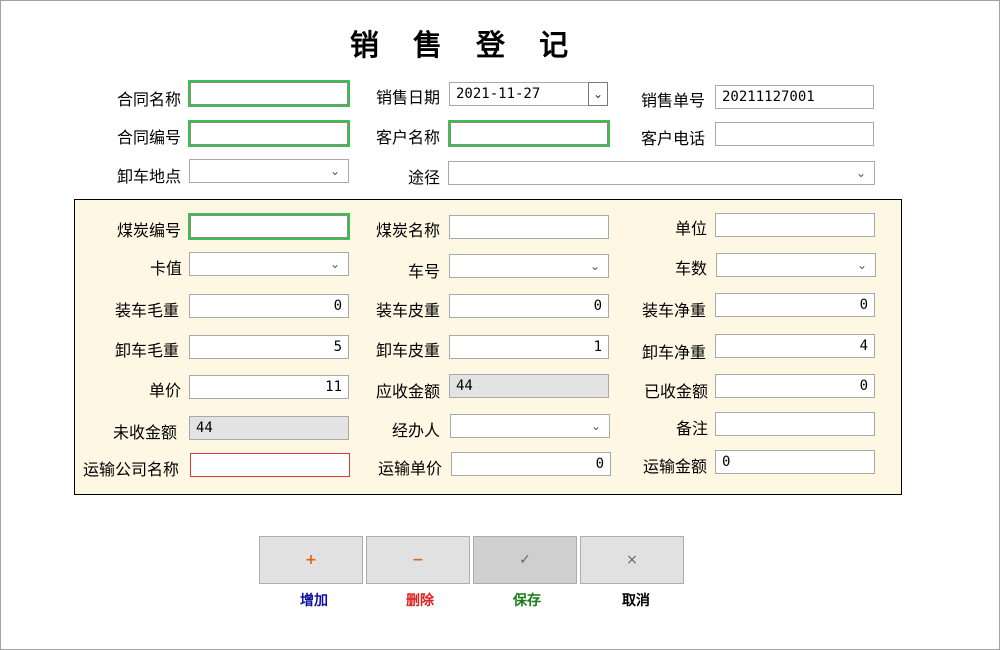 The width and height of the screenshot is (1000, 650). Describe the element at coordinates (796, 265) in the screenshot. I see `truck-count-select: ⌄` at that location.